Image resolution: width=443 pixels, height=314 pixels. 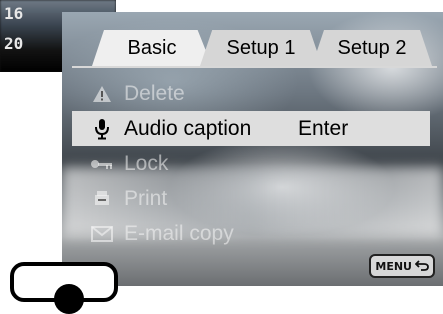 I want to click on menu-button-label: MENU, so click(x=393, y=266).